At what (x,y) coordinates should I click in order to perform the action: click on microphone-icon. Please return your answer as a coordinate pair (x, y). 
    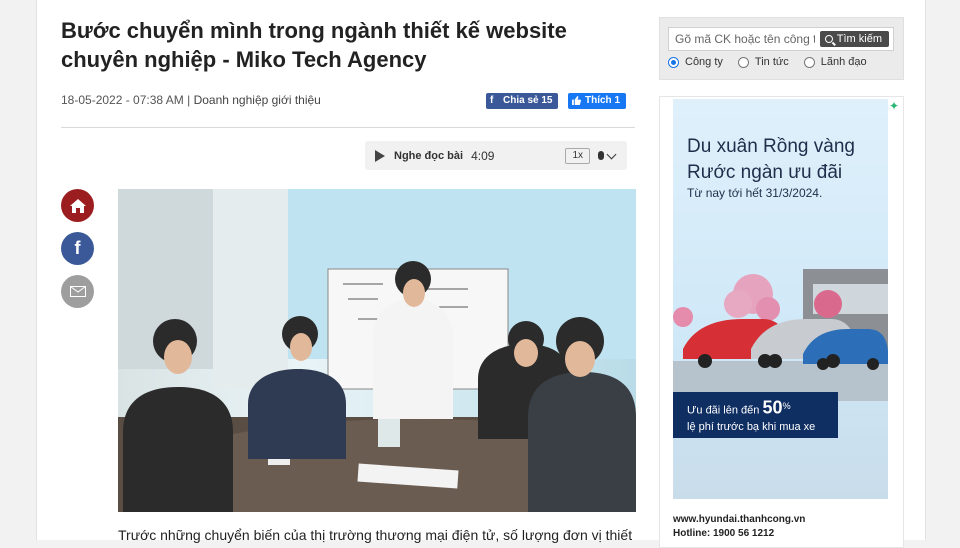
    Looking at the image, I should click on (601, 155).